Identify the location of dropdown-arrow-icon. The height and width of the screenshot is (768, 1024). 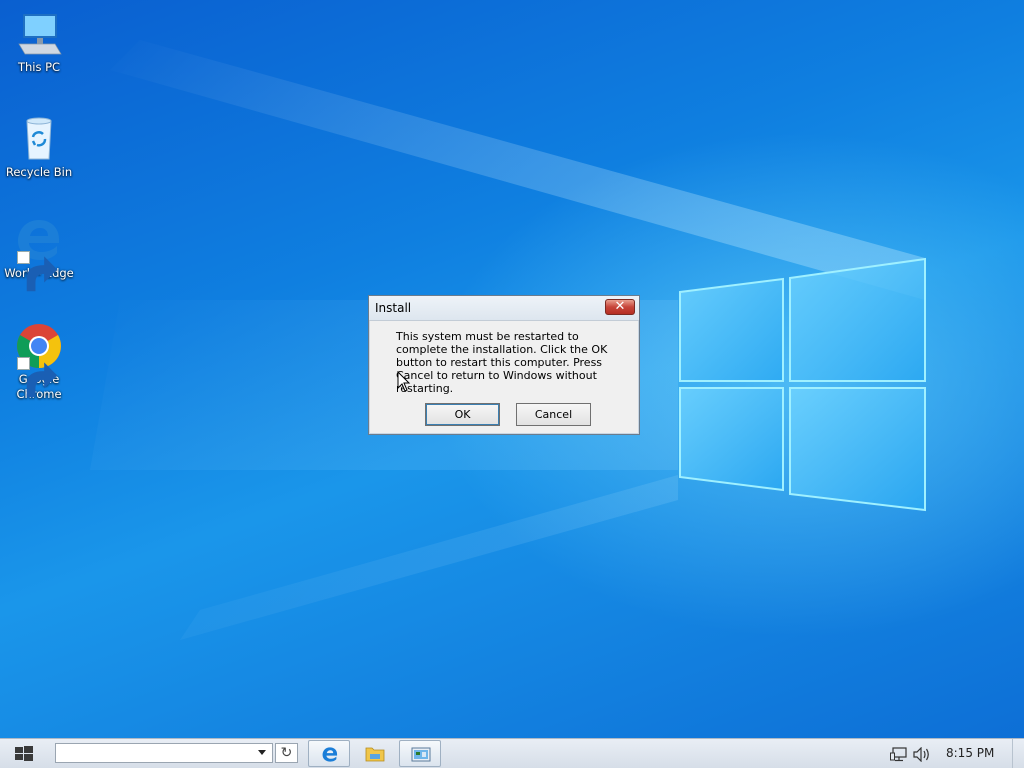
(262, 752).